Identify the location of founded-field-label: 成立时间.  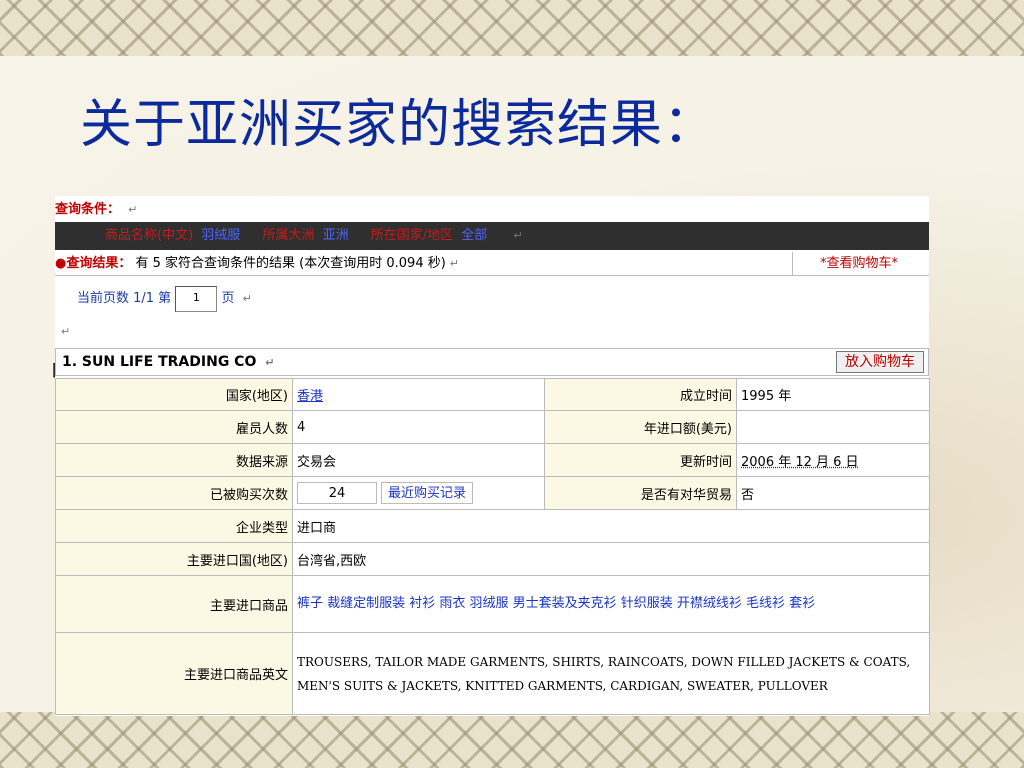
(640, 394).